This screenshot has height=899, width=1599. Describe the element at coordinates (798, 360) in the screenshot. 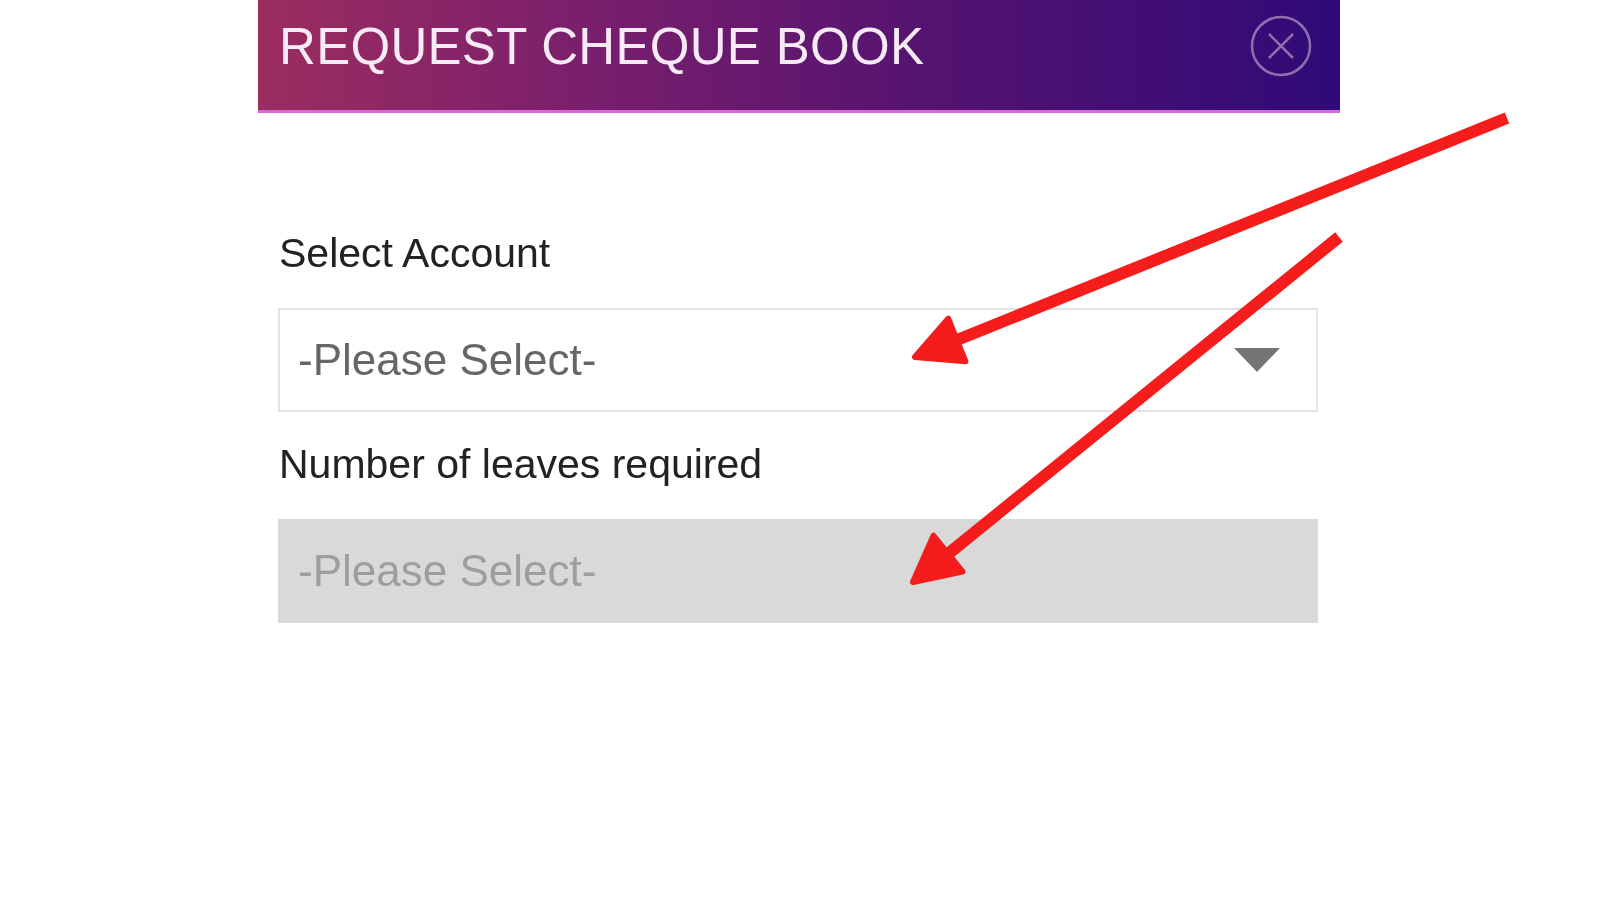

I see `dropdown-field: -Please Select-` at that location.